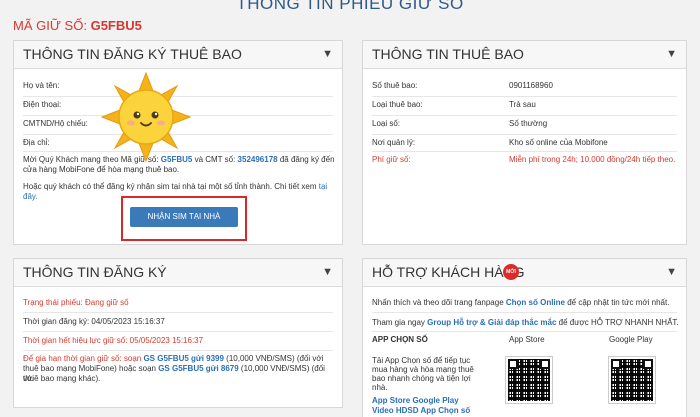  Describe the element at coordinates (448, 54) in the screenshot. I see `subscriber-panel-title: THÔNG TIN THUÊ BAO` at that location.